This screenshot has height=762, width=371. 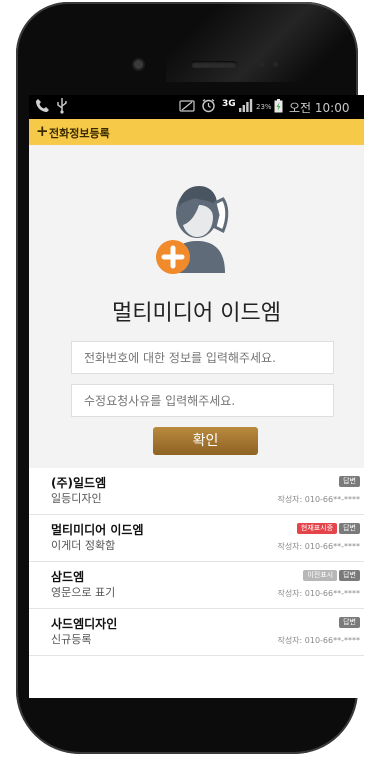 What do you see at coordinates (83, 545) in the screenshot?
I see `item-subtitle: 이게더 정확함` at bounding box center [83, 545].